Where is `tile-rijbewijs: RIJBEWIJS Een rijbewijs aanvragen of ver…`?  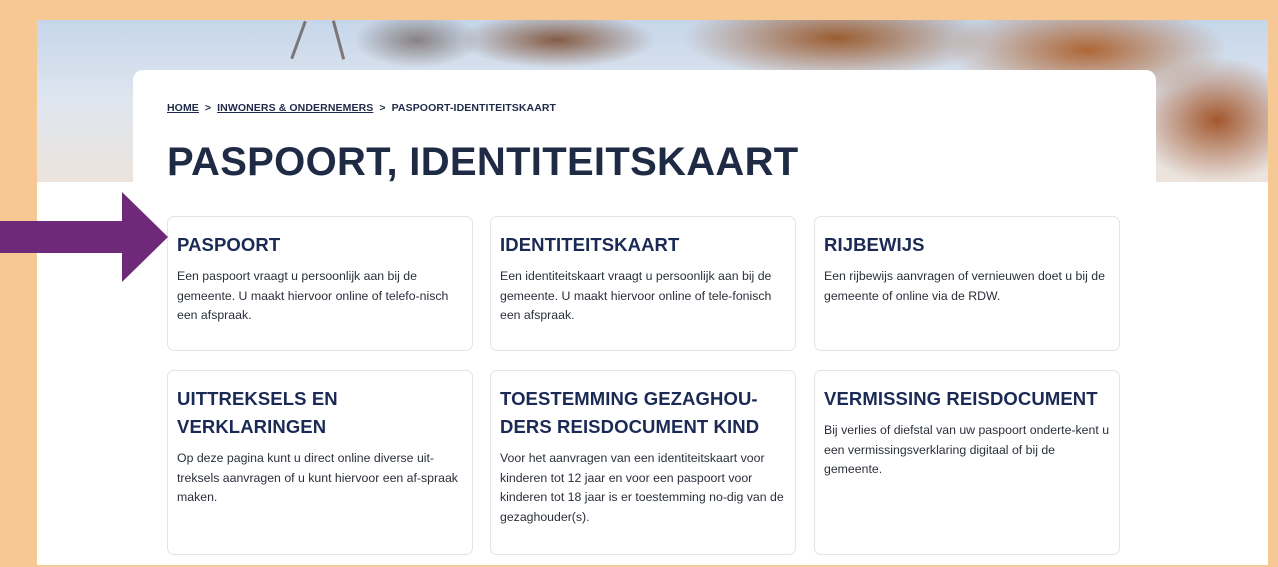
tile-rijbewijs: RIJBEWIJS Een rijbewijs aanvragen of ver… is located at coordinates (967, 283).